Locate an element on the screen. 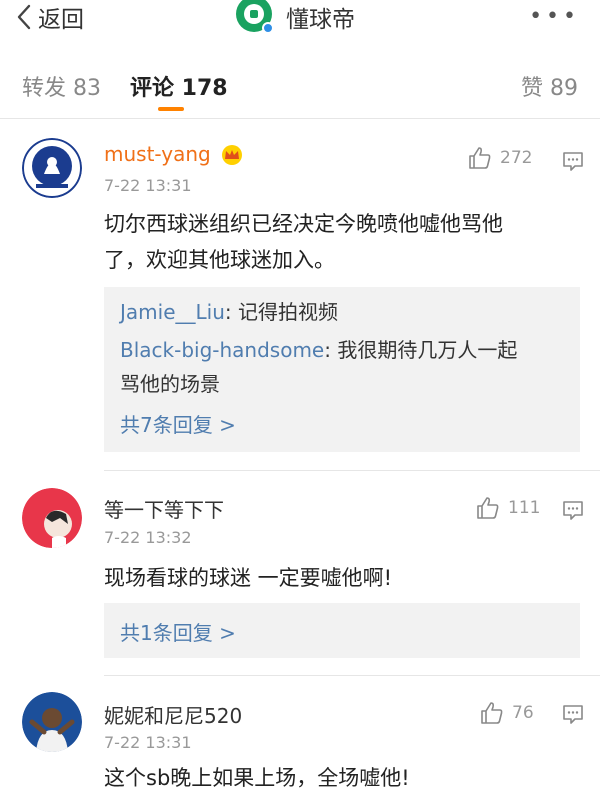  comment-text-line: 切尔西球迷组织已经决定今晚喷他嘘他骂他 is located at coordinates (303, 224).